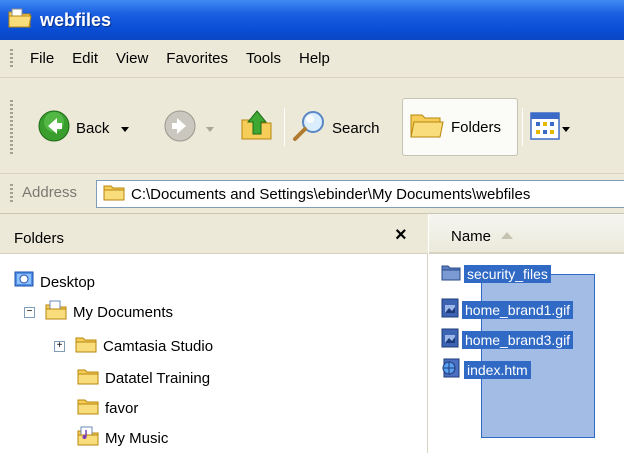  Describe the element at coordinates (518, 310) in the screenshot. I see `file-name: home_brand1.gif` at that location.